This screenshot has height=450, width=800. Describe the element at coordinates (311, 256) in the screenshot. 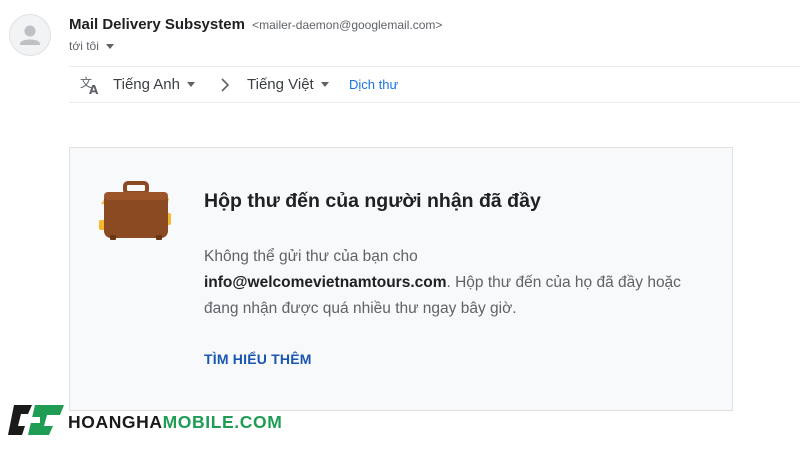

I see `bounce-message-prefix: Không thể gửi thư của bạn cho` at that location.